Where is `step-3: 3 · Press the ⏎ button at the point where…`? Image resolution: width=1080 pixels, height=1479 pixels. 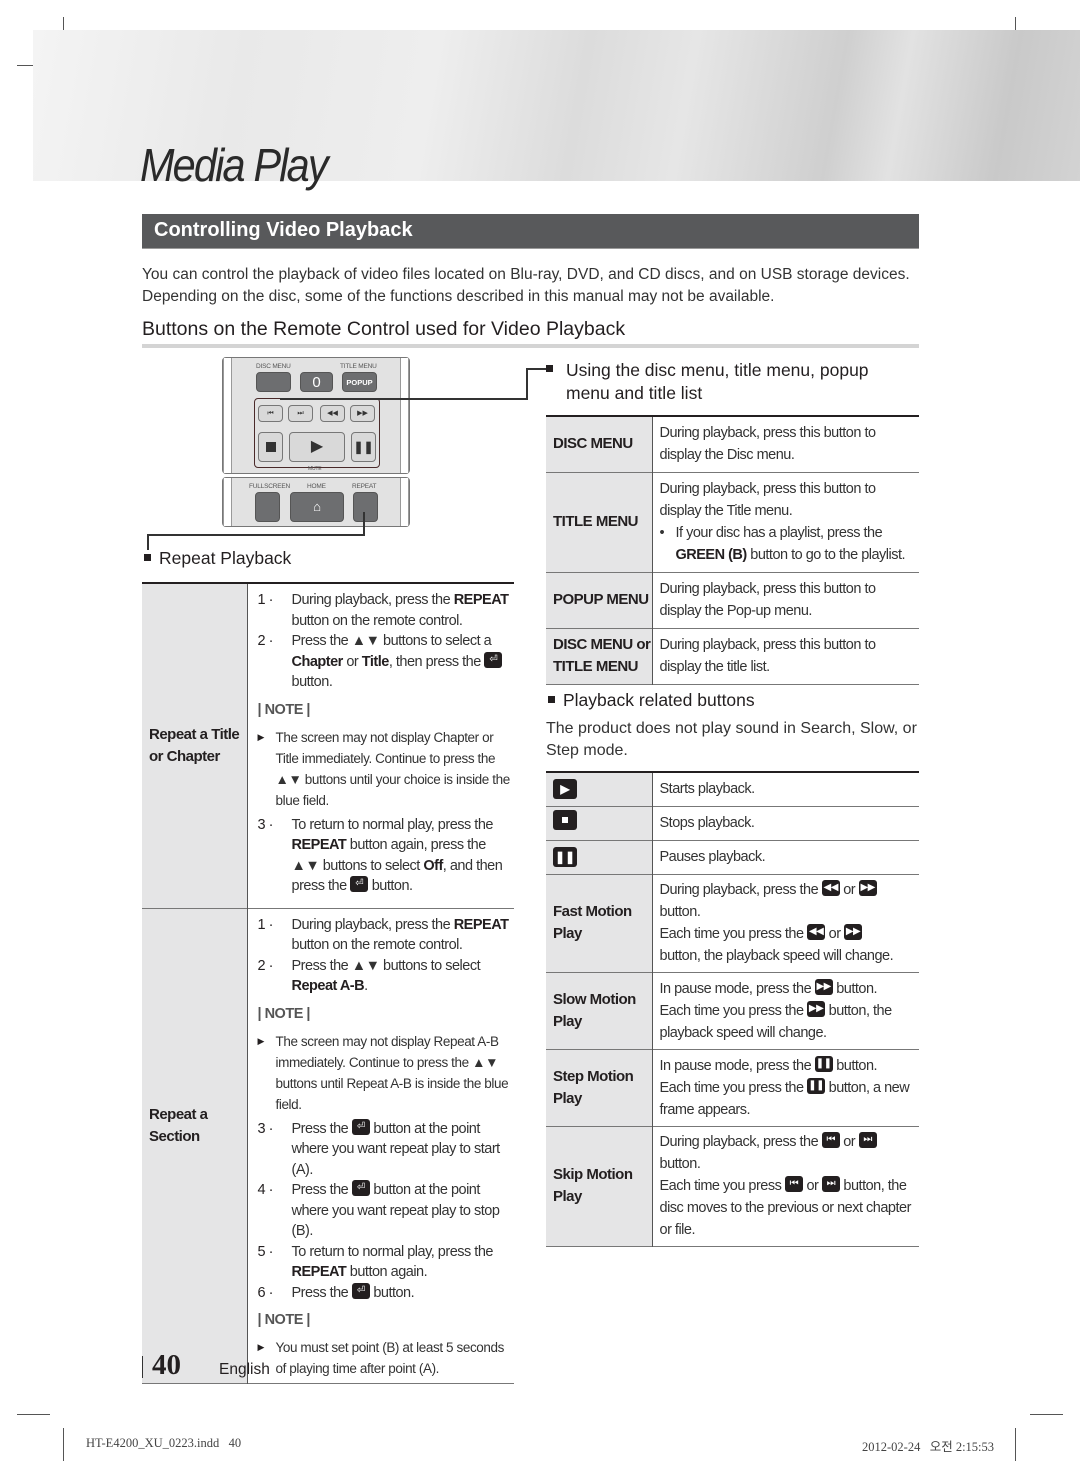
step-3: 3 · Press the ⏎ button at the point where… is located at coordinates (384, 1149).